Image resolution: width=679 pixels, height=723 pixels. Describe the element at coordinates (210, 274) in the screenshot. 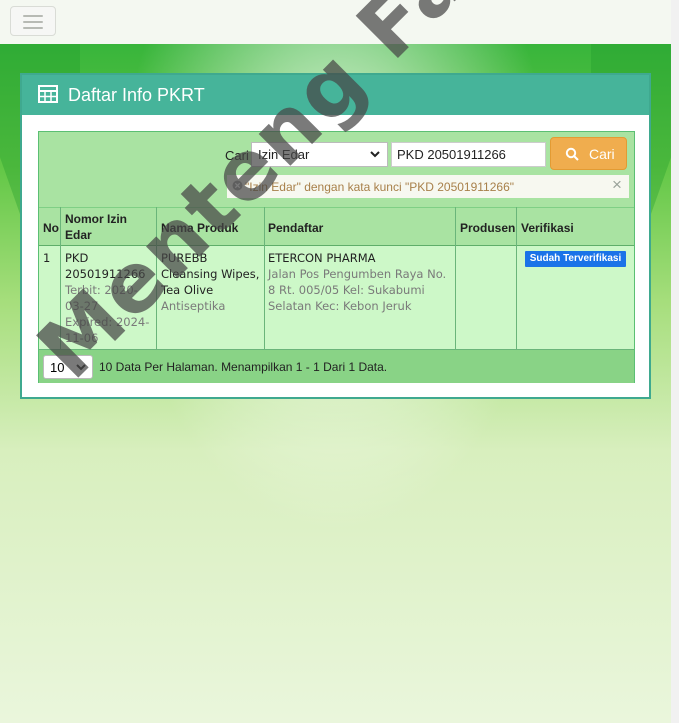

I see `produk-name: PUREBB Cleansing Wipes, Tea Olive` at that location.